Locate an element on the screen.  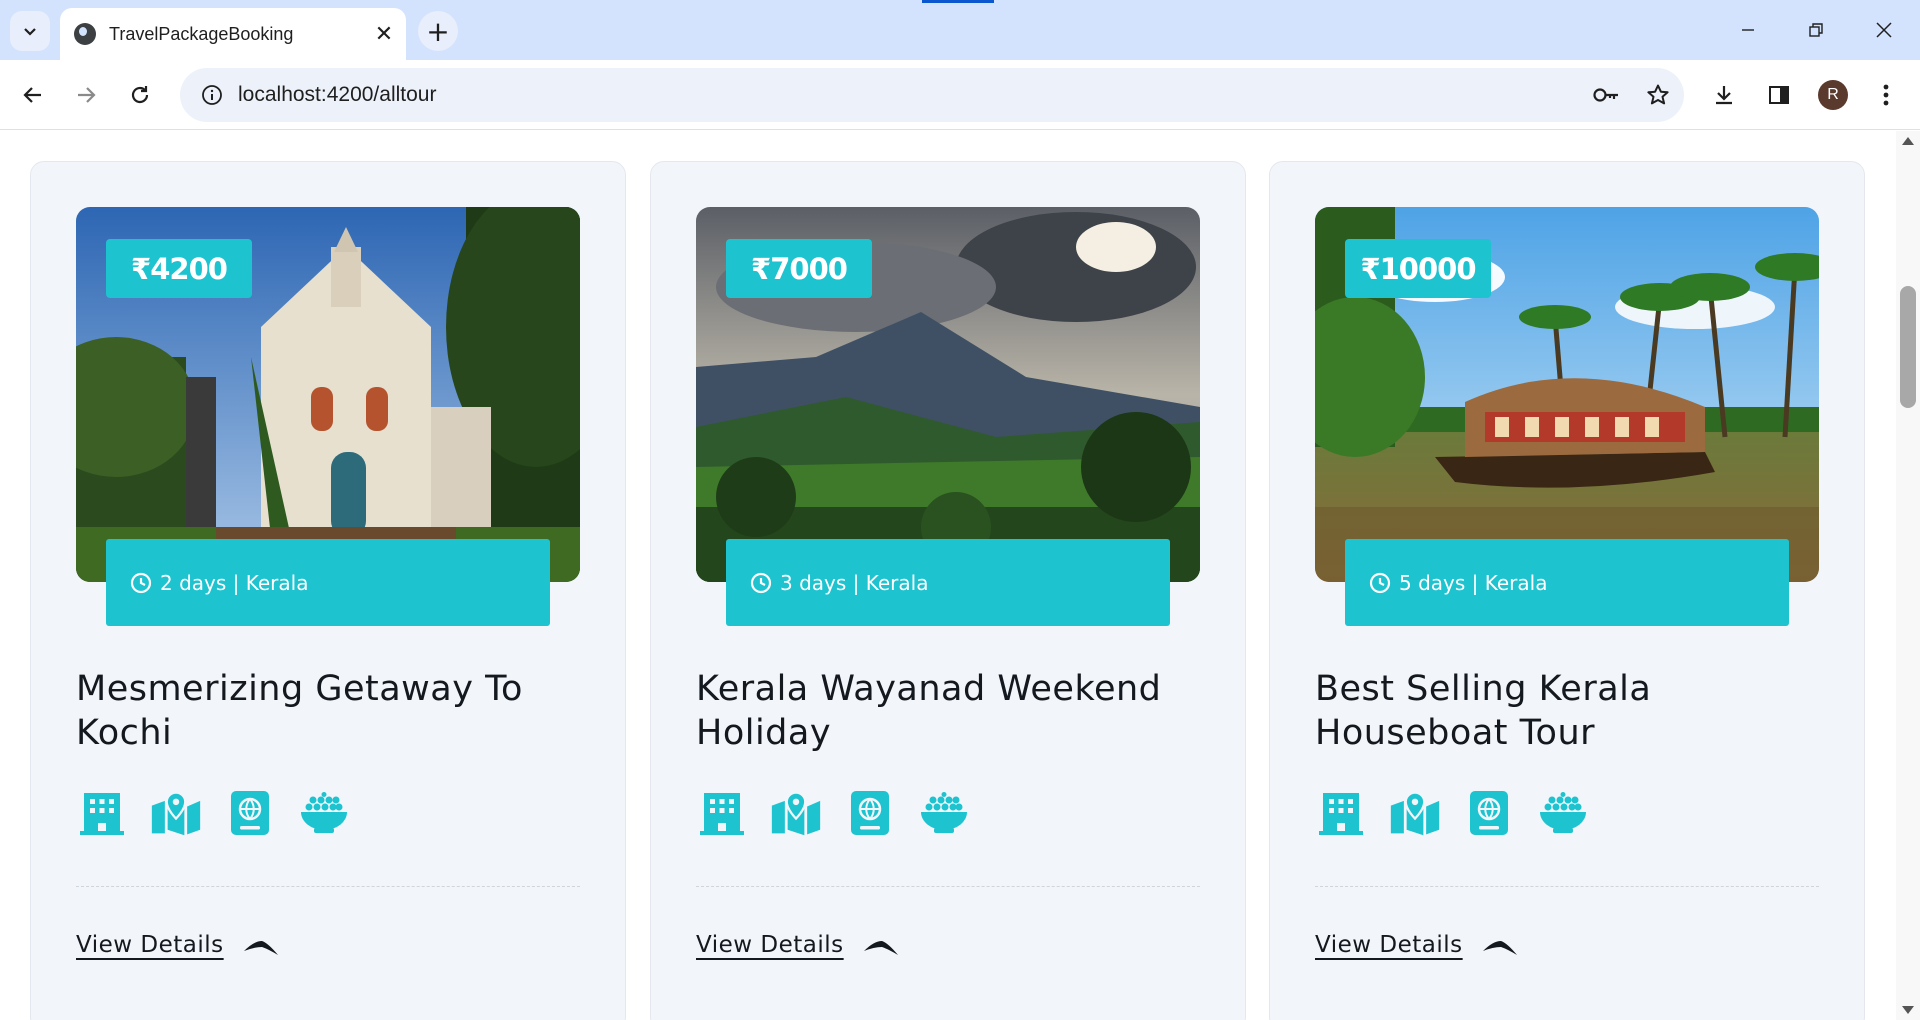
price-badge: ₹10000 is located at coordinates (1418, 268).